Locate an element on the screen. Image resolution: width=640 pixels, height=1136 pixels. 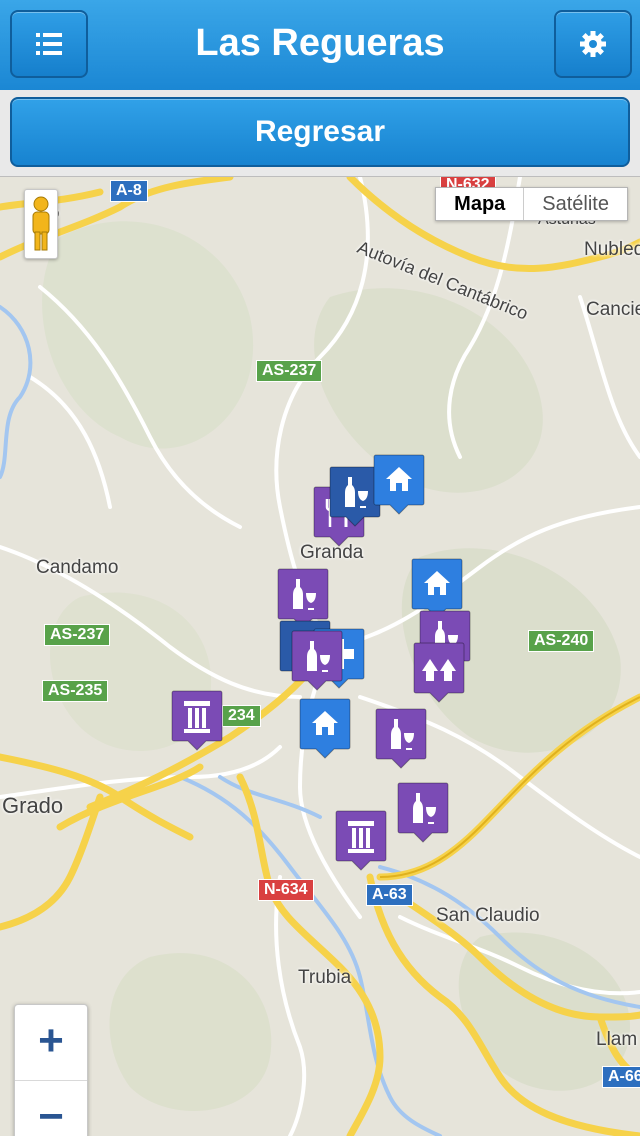
back-bar: Regresar is located at coordinates (320, 133).